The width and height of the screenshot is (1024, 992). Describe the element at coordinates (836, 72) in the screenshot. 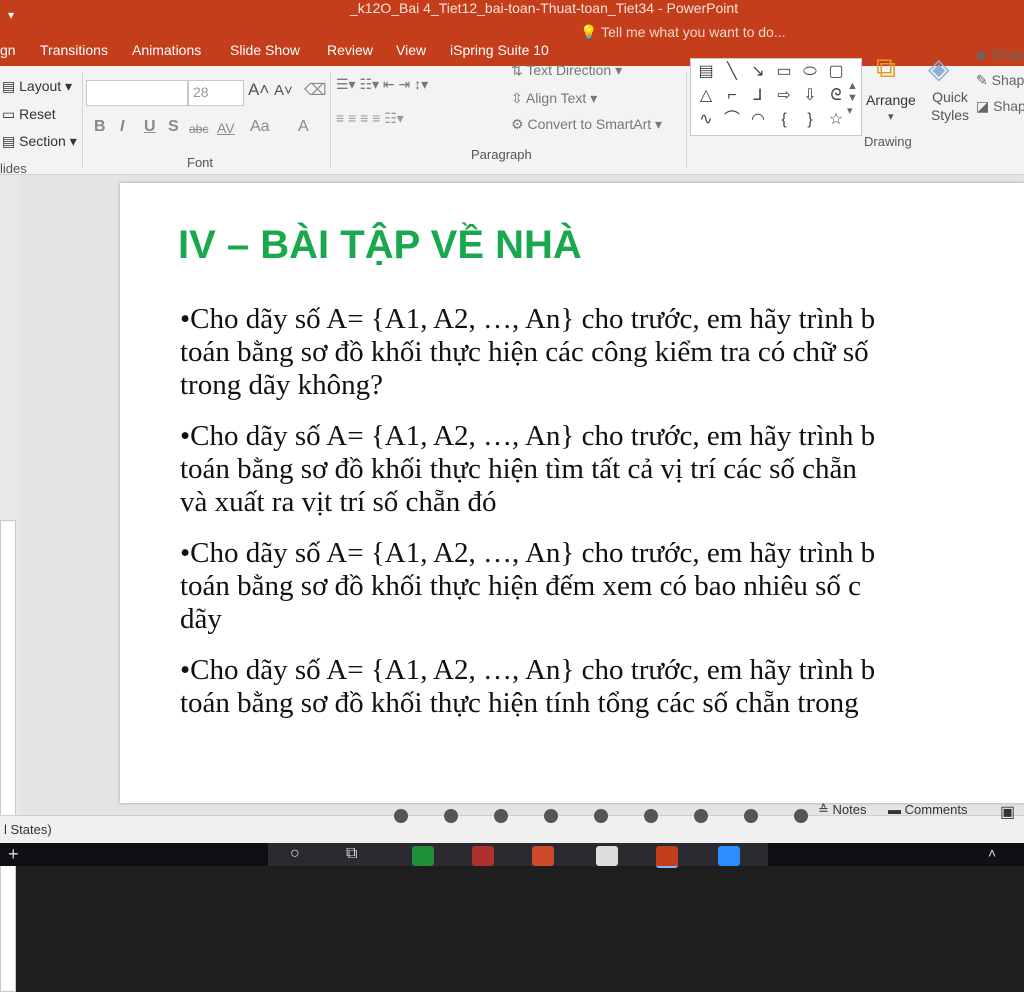

I see `rounded-rect-shape-icon: ▢` at that location.